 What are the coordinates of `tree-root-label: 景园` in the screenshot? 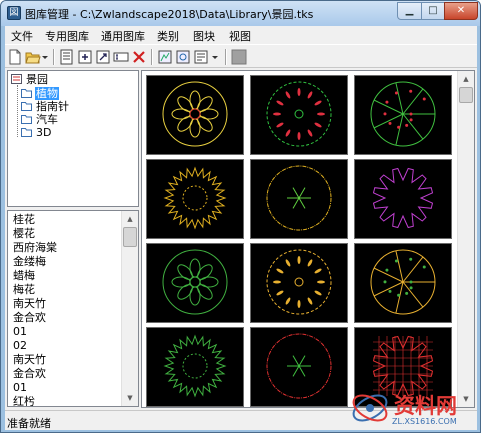 It's located at (37, 79).